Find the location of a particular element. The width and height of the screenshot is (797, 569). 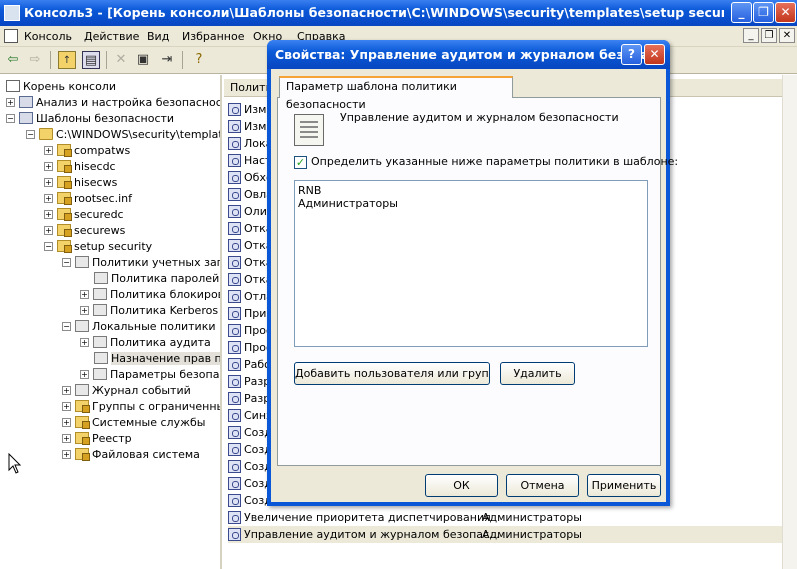

forward-arrow-icon: ⇨ is located at coordinates (35, 60).